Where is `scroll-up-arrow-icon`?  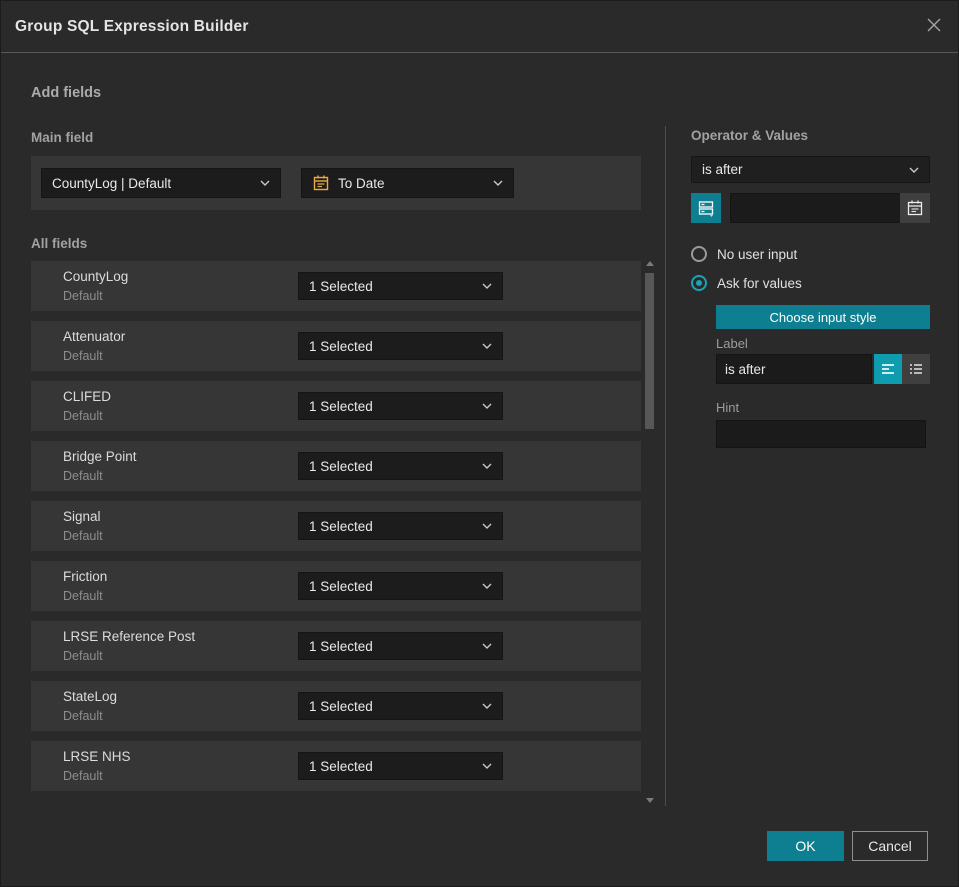 scroll-up-arrow-icon is located at coordinates (650, 263).